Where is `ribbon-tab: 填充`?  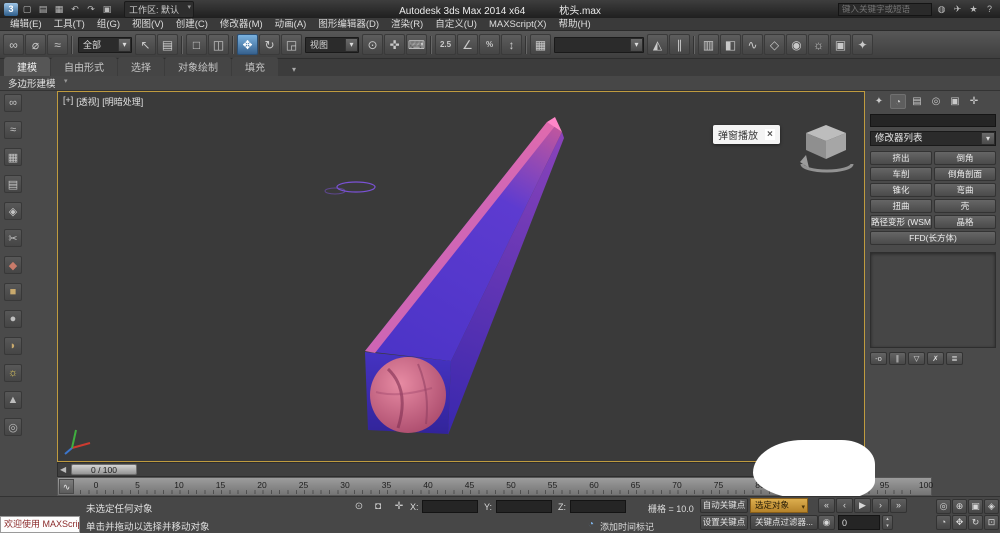 ribbon-tab: 填充 is located at coordinates (255, 66).